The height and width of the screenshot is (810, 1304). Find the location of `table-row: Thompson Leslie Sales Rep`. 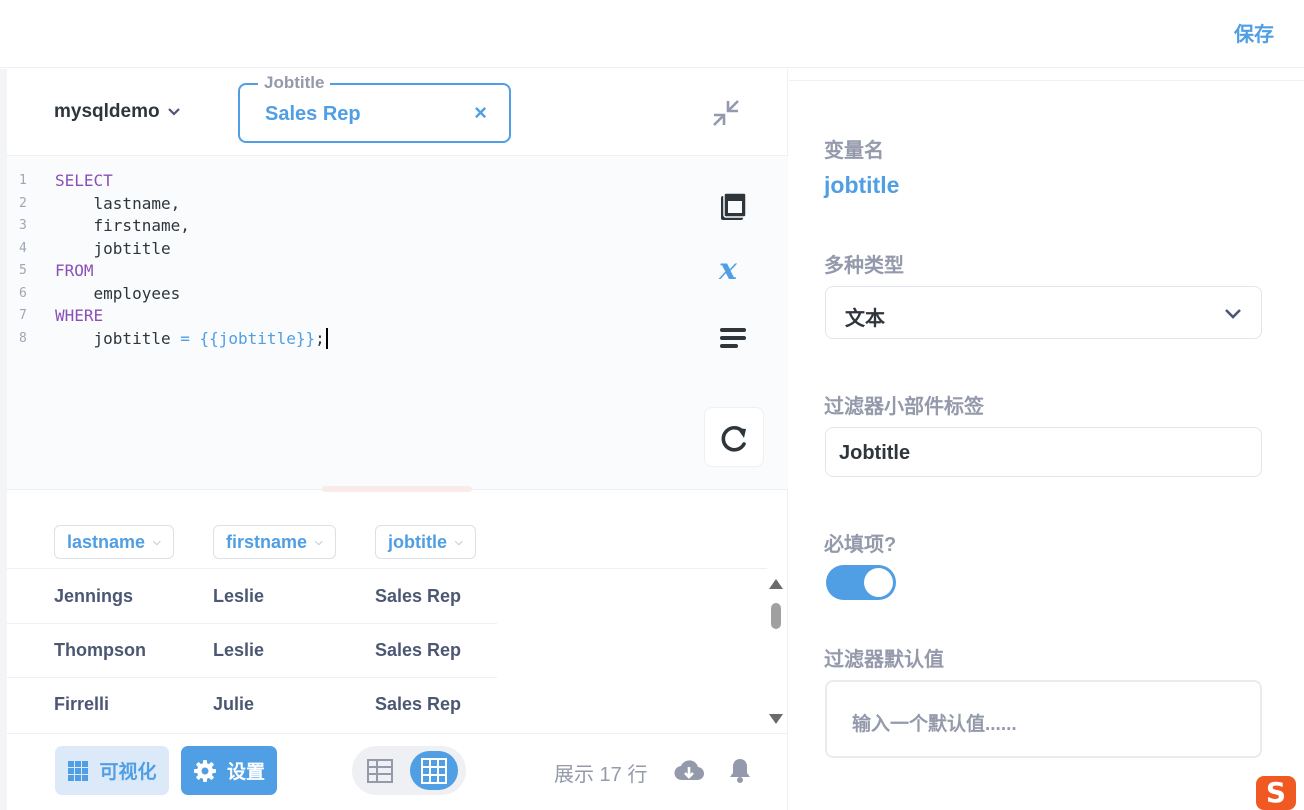

table-row: Thompson Leslie Sales Rep is located at coordinates (252, 651).